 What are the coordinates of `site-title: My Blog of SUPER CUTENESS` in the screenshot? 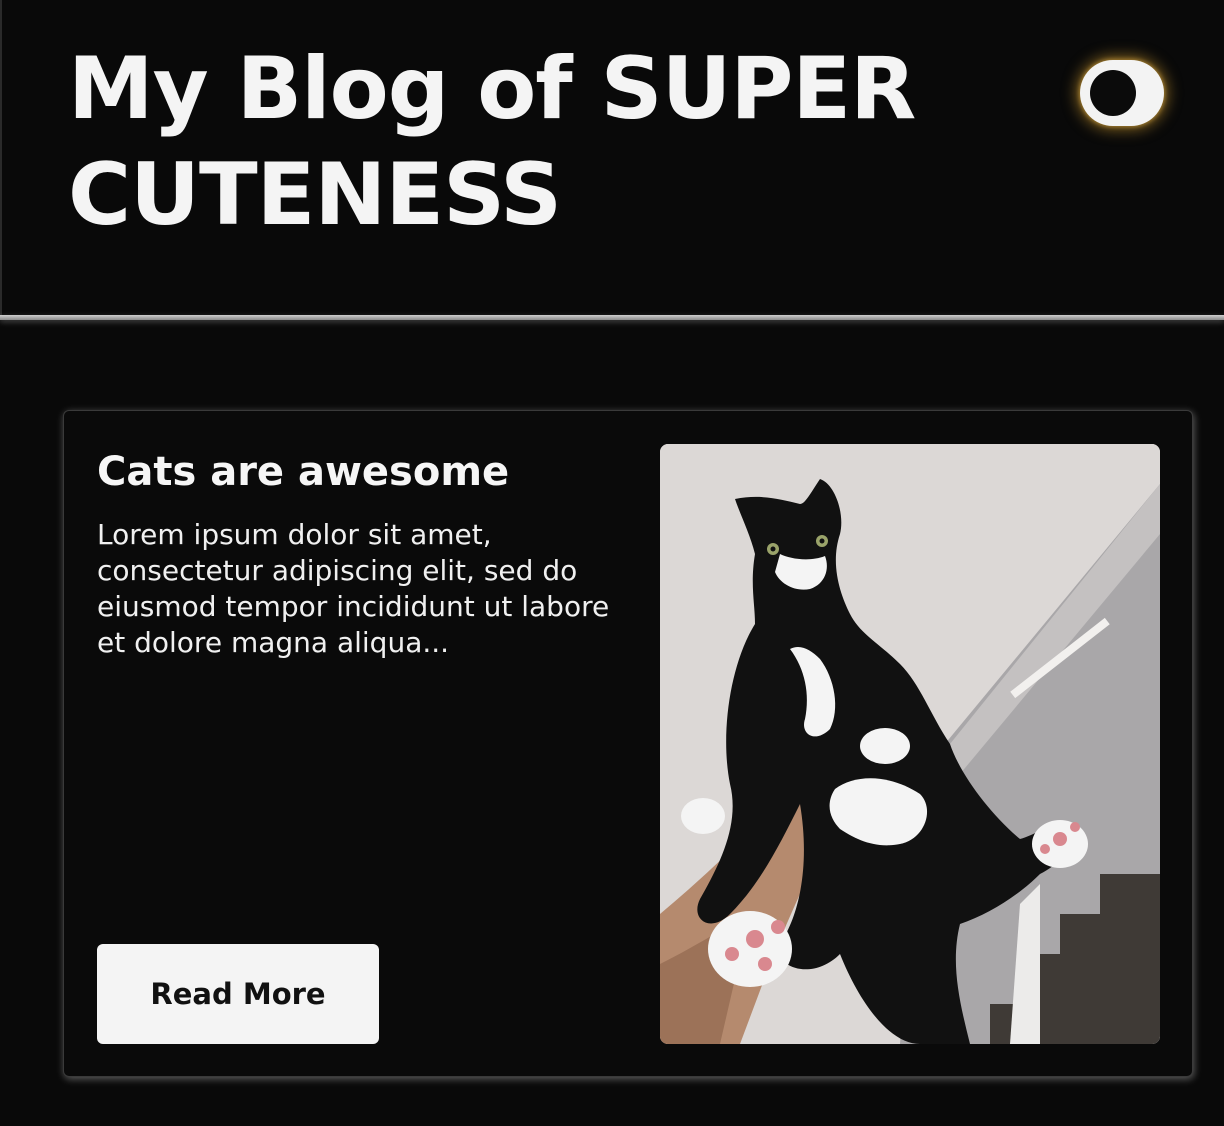 It's located at (492, 142).